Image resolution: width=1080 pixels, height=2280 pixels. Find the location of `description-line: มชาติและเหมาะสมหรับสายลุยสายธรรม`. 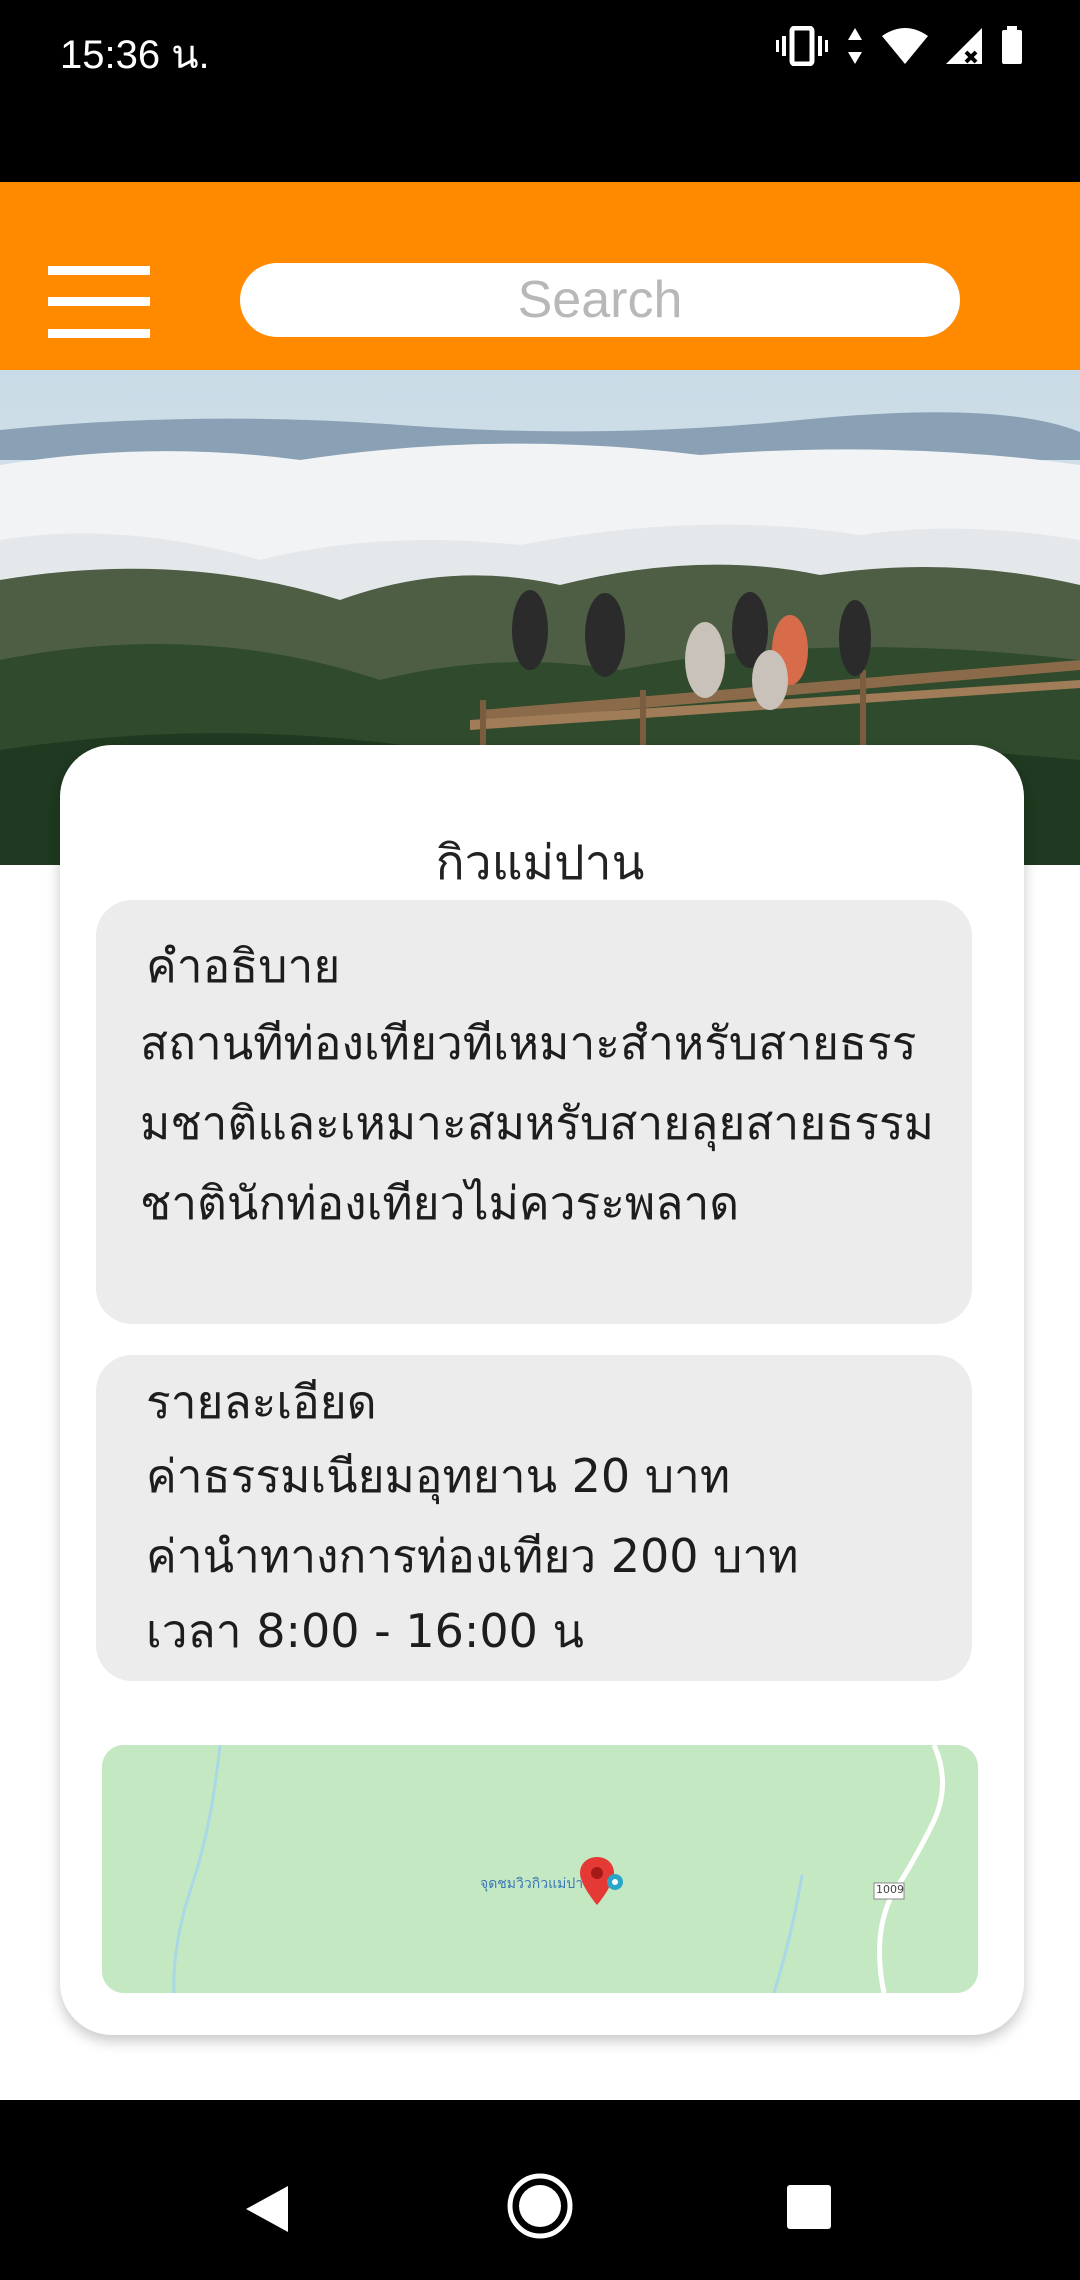

description-line: มชาติและเหมาะสมหรับสายลุยสายธรรม is located at coordinates (537, 1123).